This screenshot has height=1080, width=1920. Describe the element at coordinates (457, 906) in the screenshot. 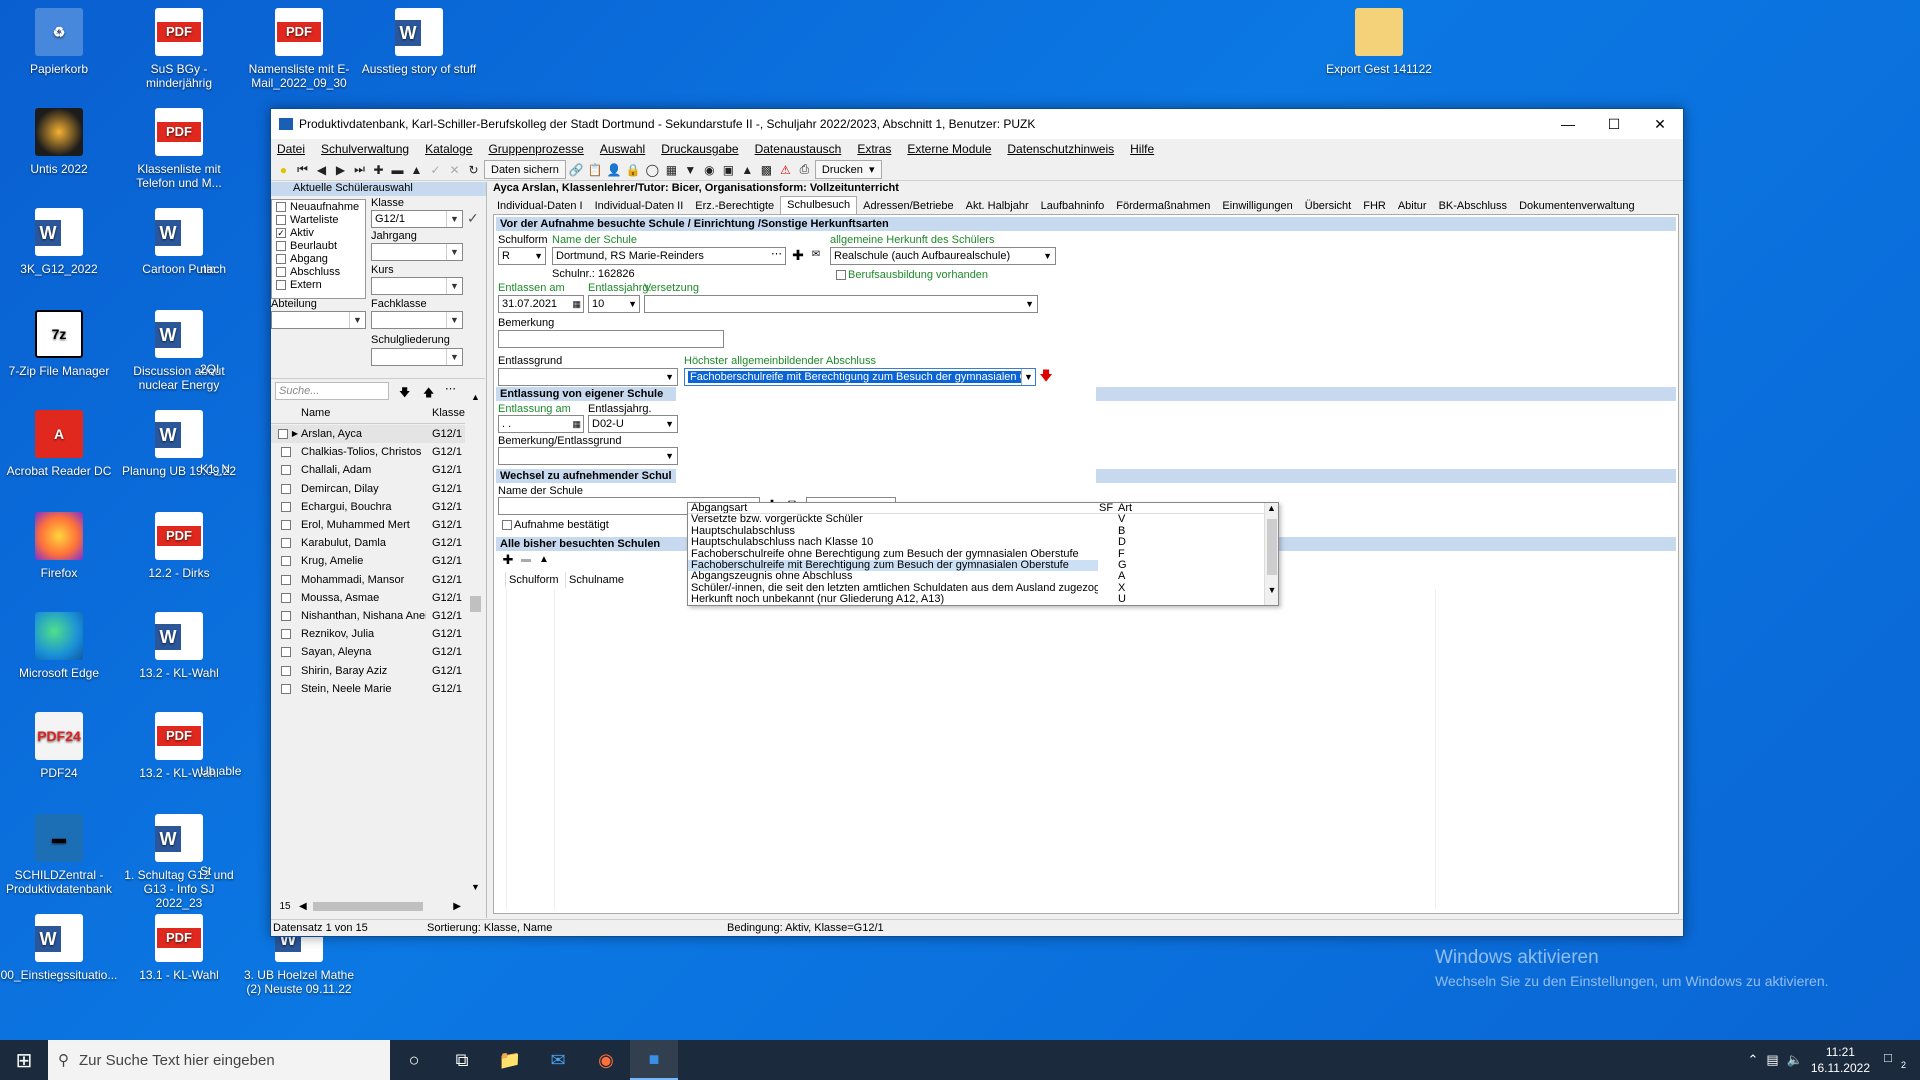

I see `scroll-right-icon: ▶` at that location.